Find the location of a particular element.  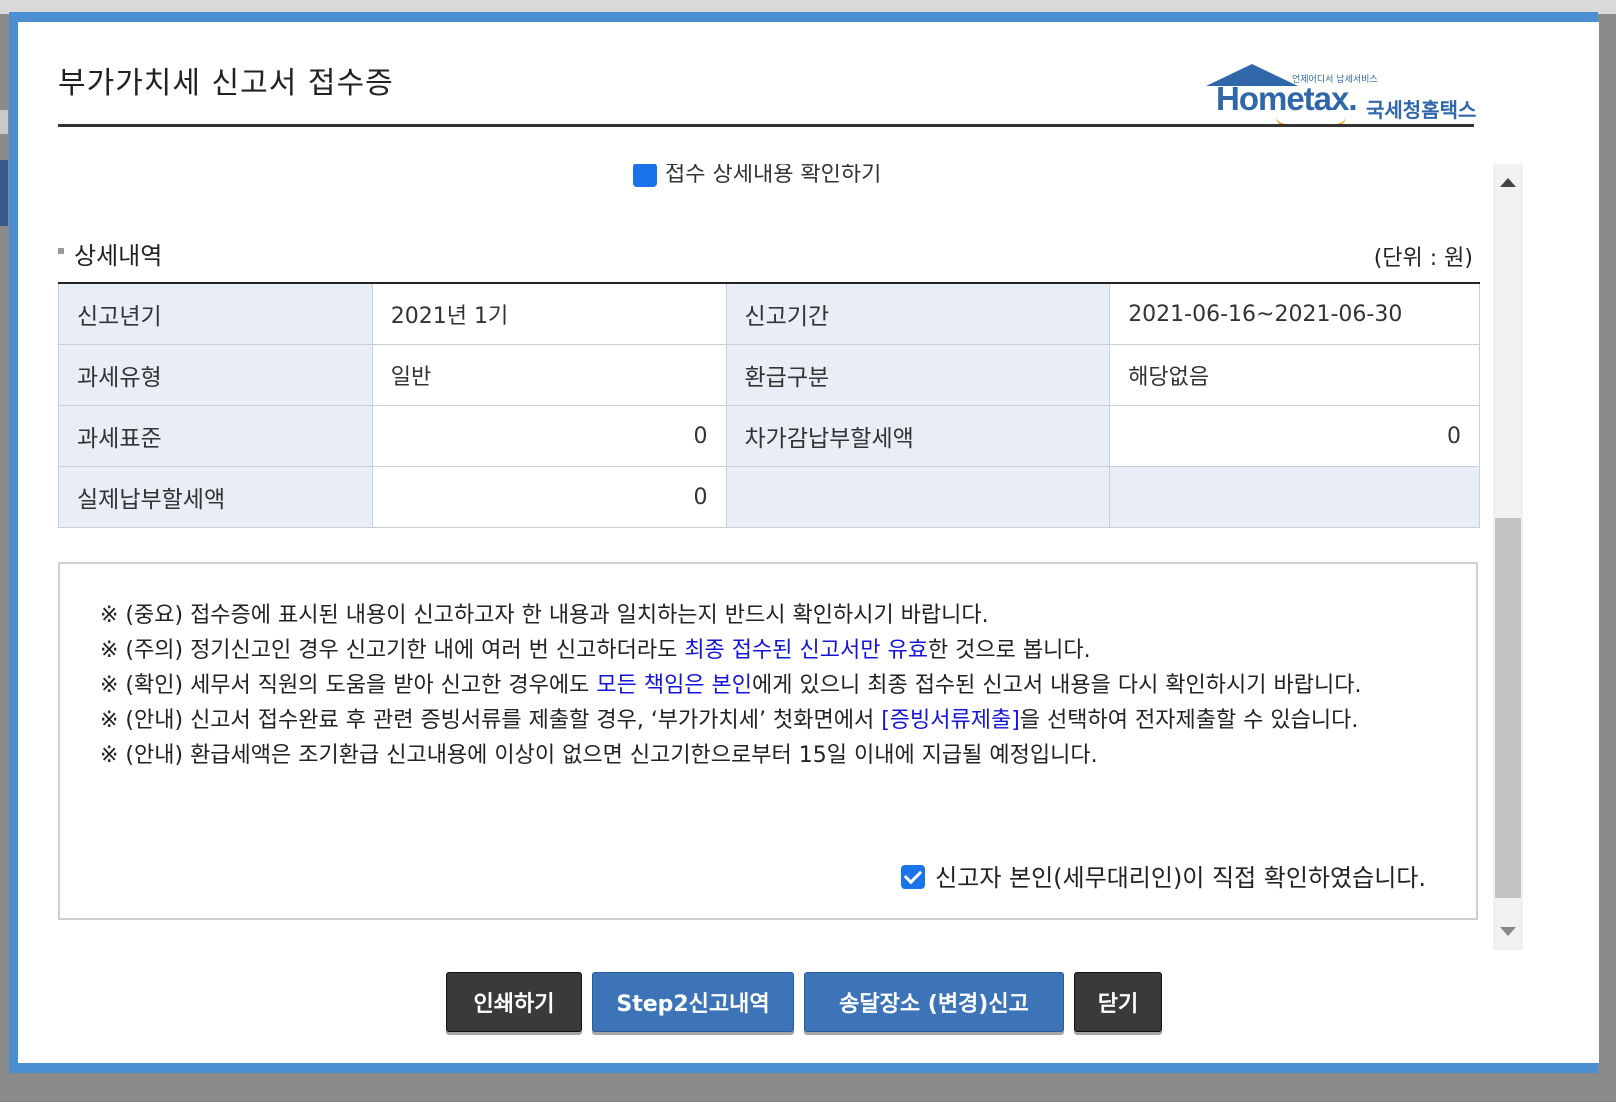

section-header: 상세내역 (단위 : 원) is located at coordinates (765, 254).